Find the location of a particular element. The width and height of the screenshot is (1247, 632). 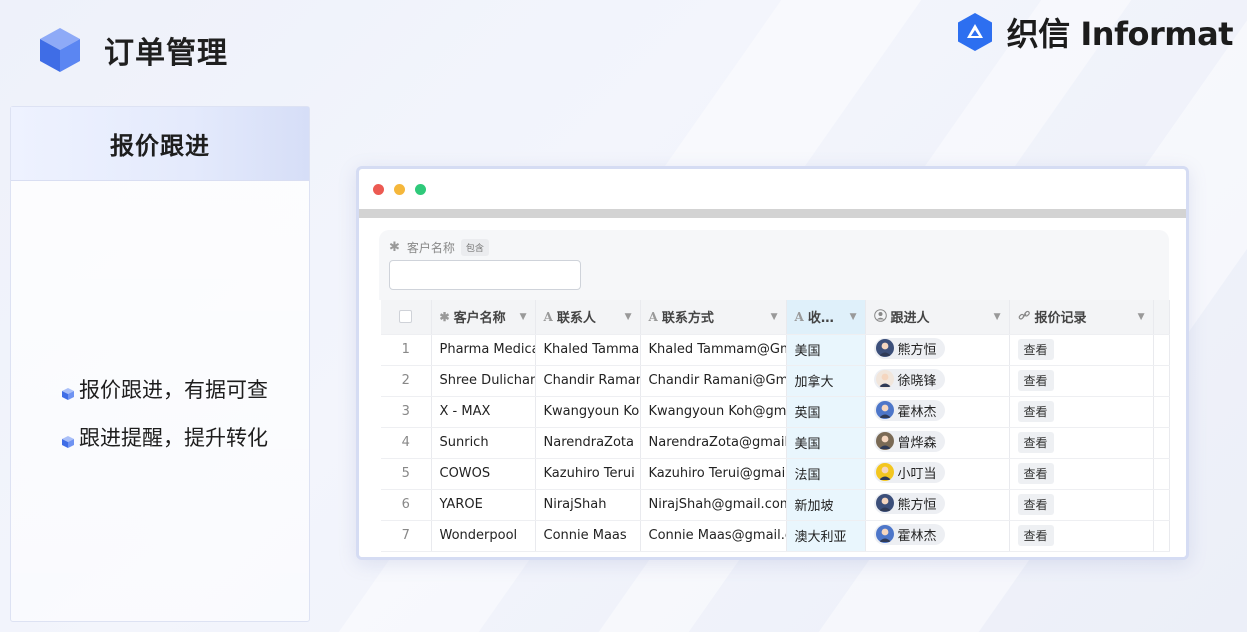

filter-operator-tag: 包含 is located at coordinates (474, 247).